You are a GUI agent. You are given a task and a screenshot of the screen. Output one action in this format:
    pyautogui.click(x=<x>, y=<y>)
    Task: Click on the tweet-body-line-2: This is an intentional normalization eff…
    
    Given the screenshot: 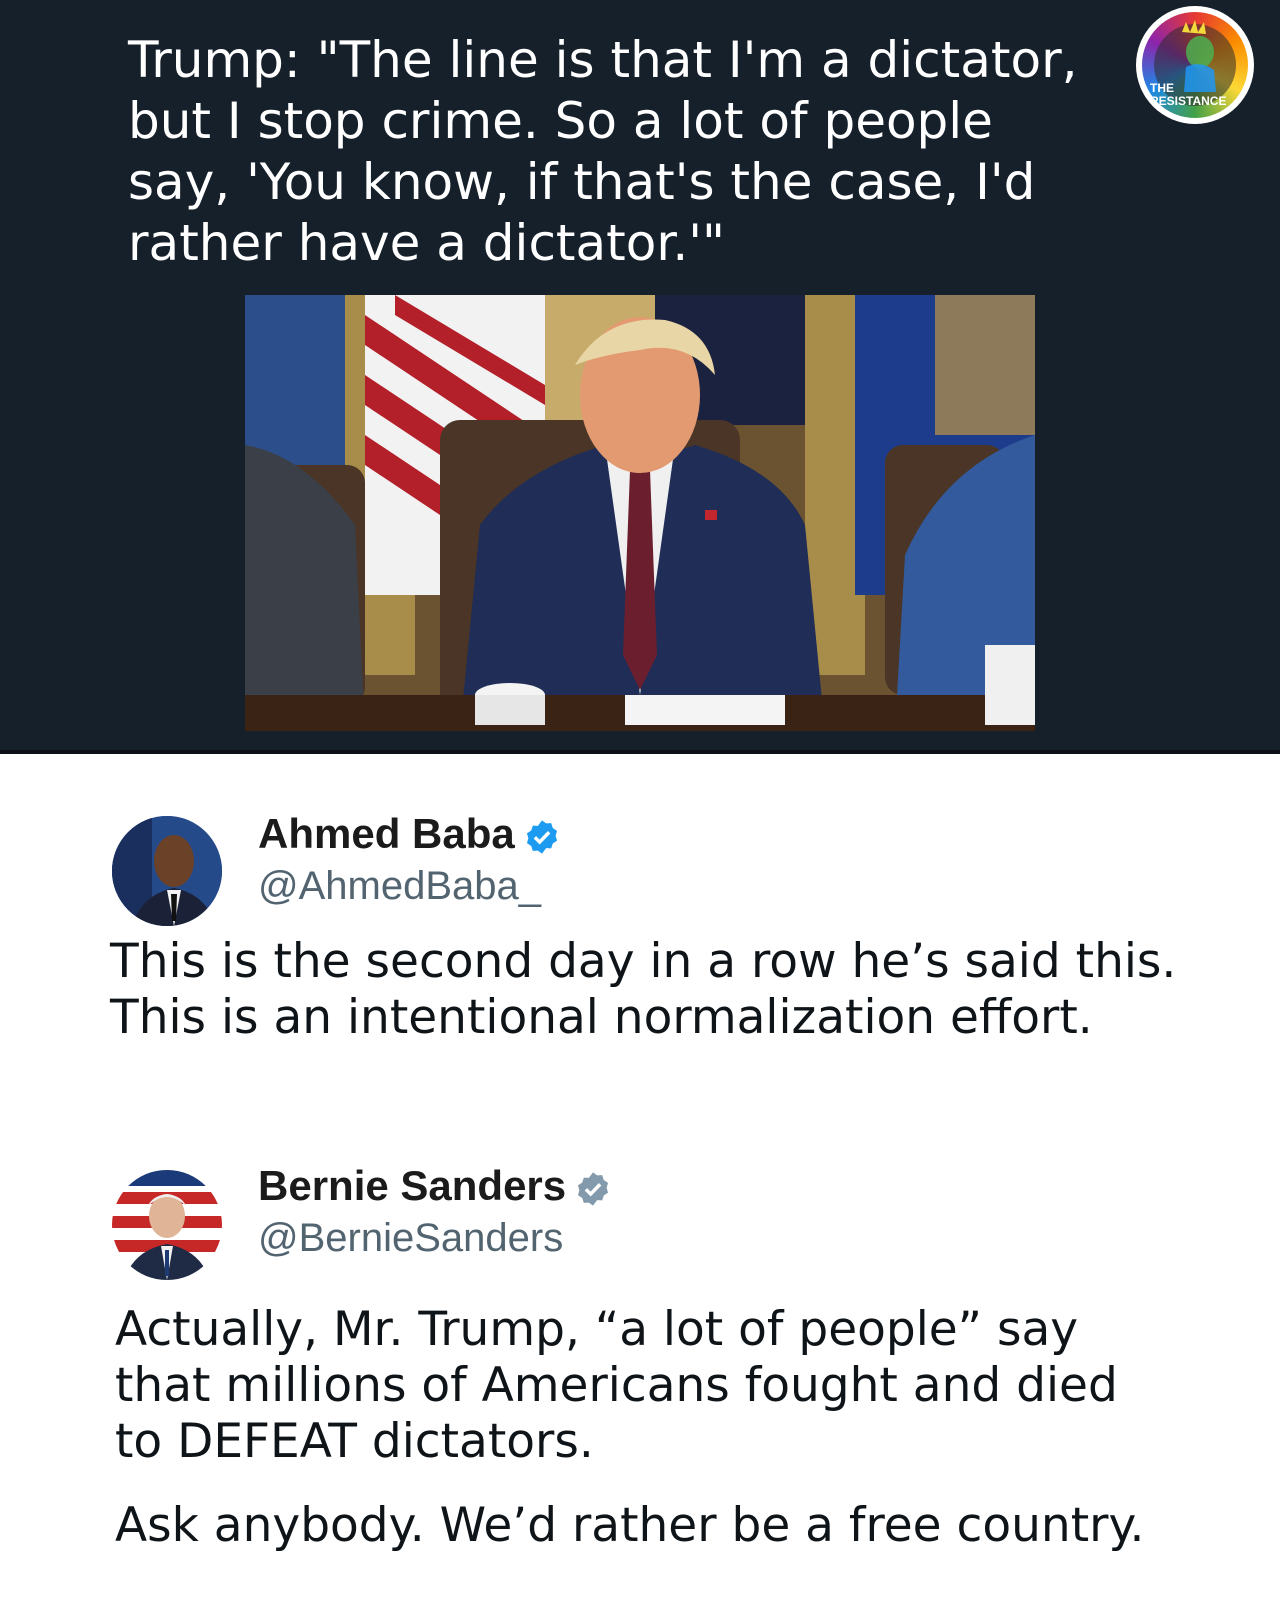 What is the action you would take?
    pyautogui.click(x=601, y=1017)
    